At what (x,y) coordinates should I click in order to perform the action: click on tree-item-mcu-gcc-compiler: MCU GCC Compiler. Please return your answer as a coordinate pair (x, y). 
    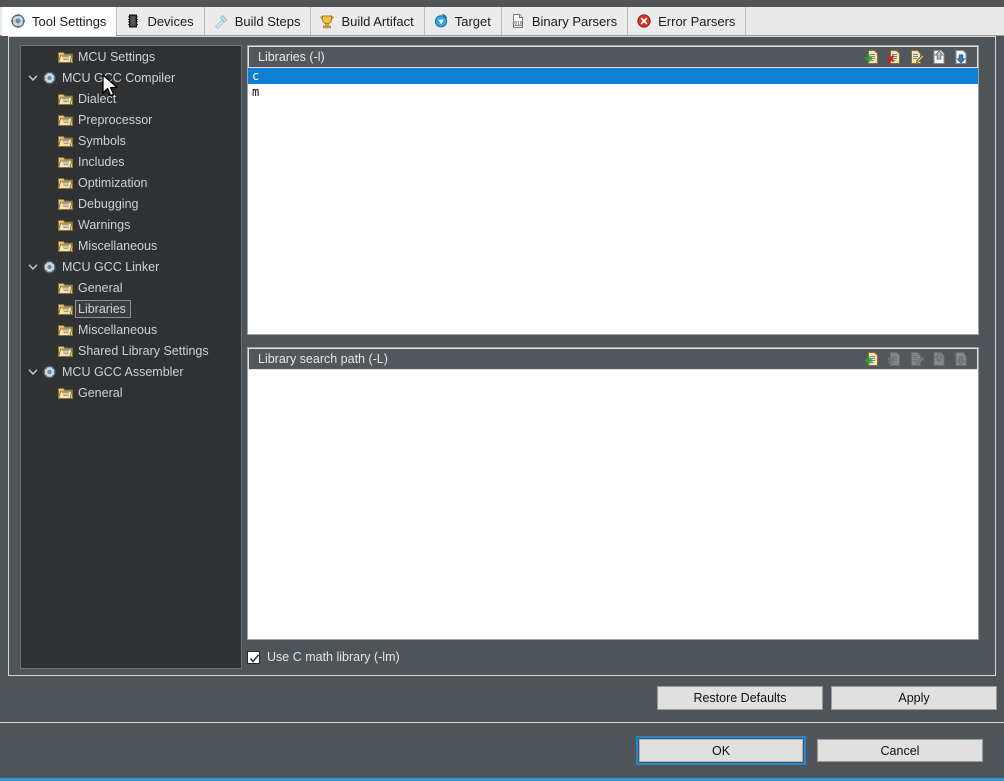
    Looking at the image, I should click on (131, 77).